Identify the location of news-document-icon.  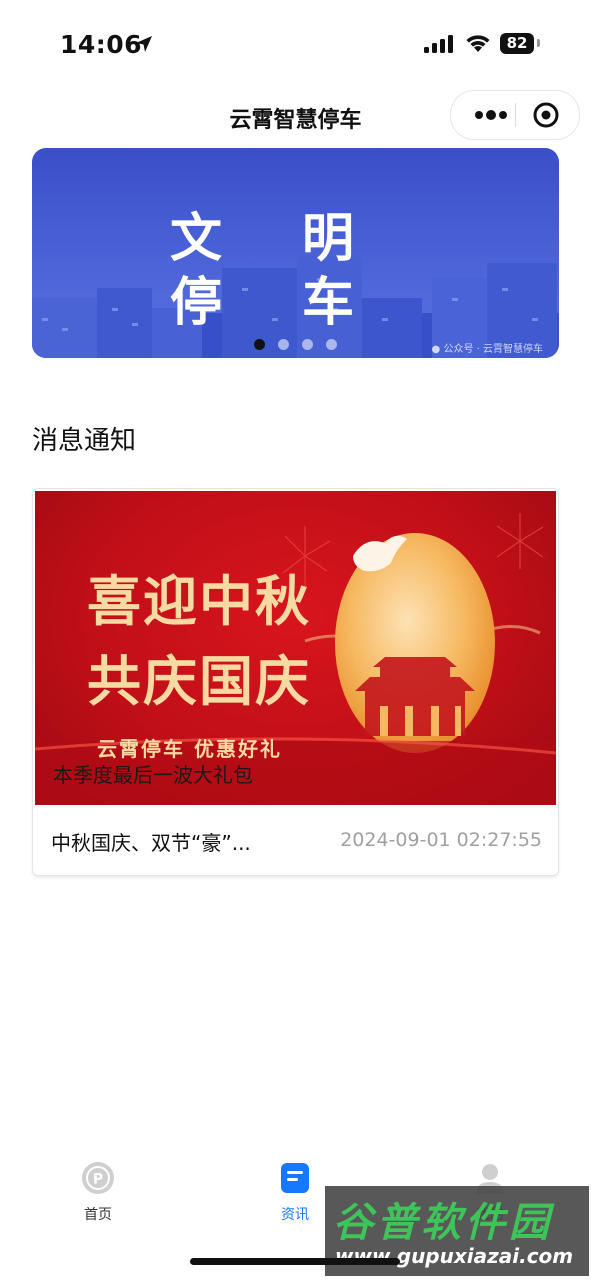
(295, 1178).